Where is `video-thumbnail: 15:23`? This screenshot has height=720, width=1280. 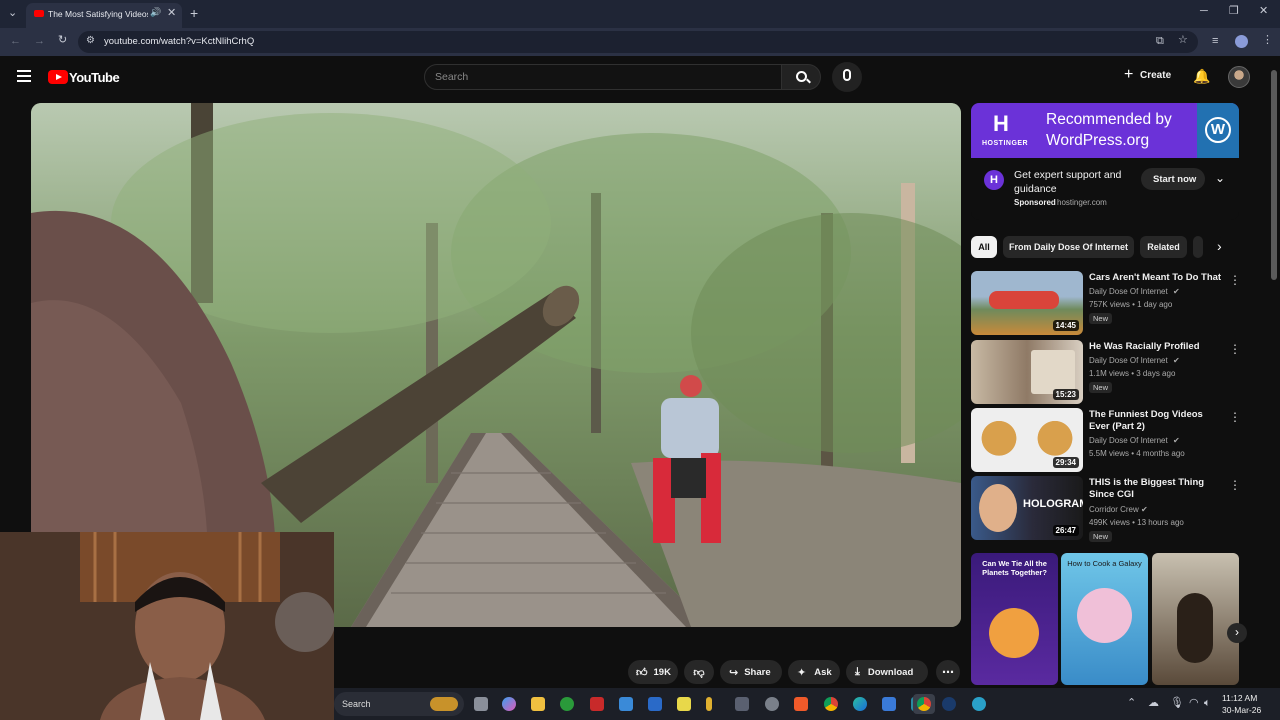 video-thumbnail: 15:23 is located at coordinates (1027, 372).